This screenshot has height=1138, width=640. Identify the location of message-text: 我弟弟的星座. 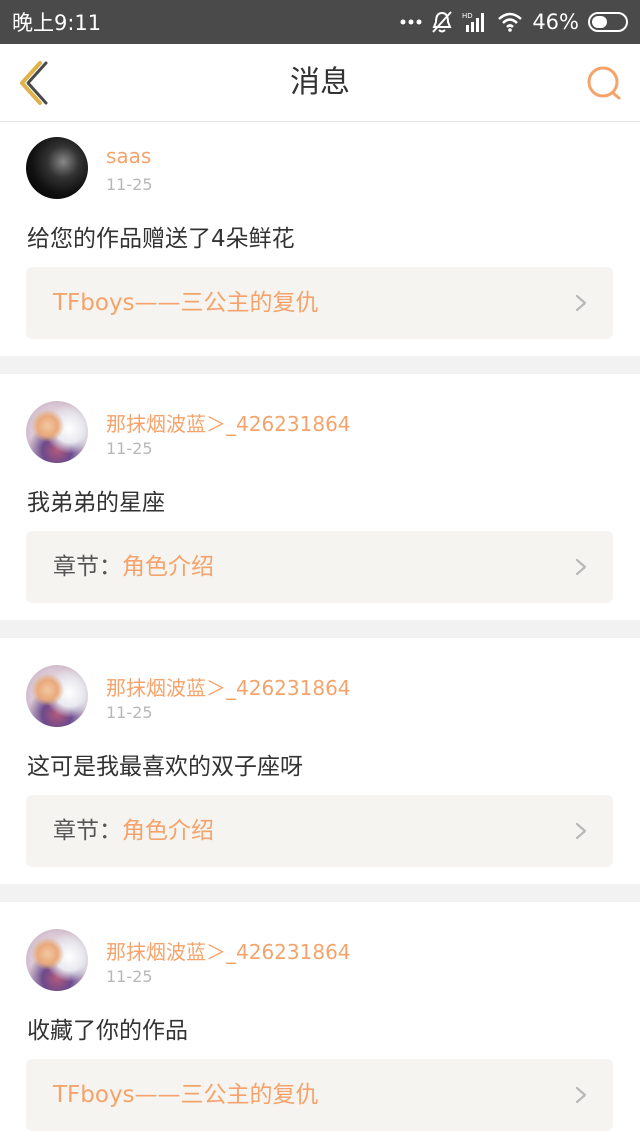
(96, 503).